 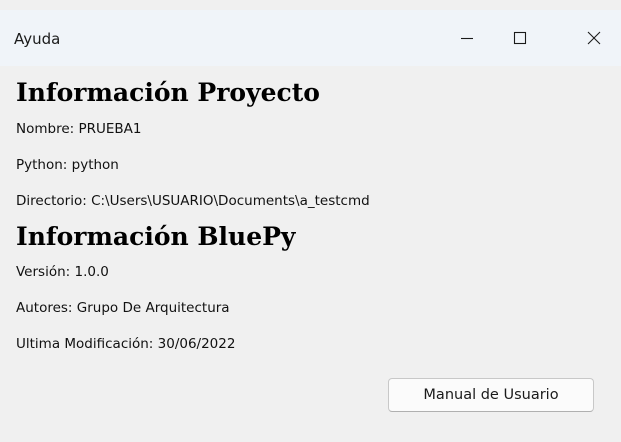 I want to click on close-icon, so click(x=594, y=38).